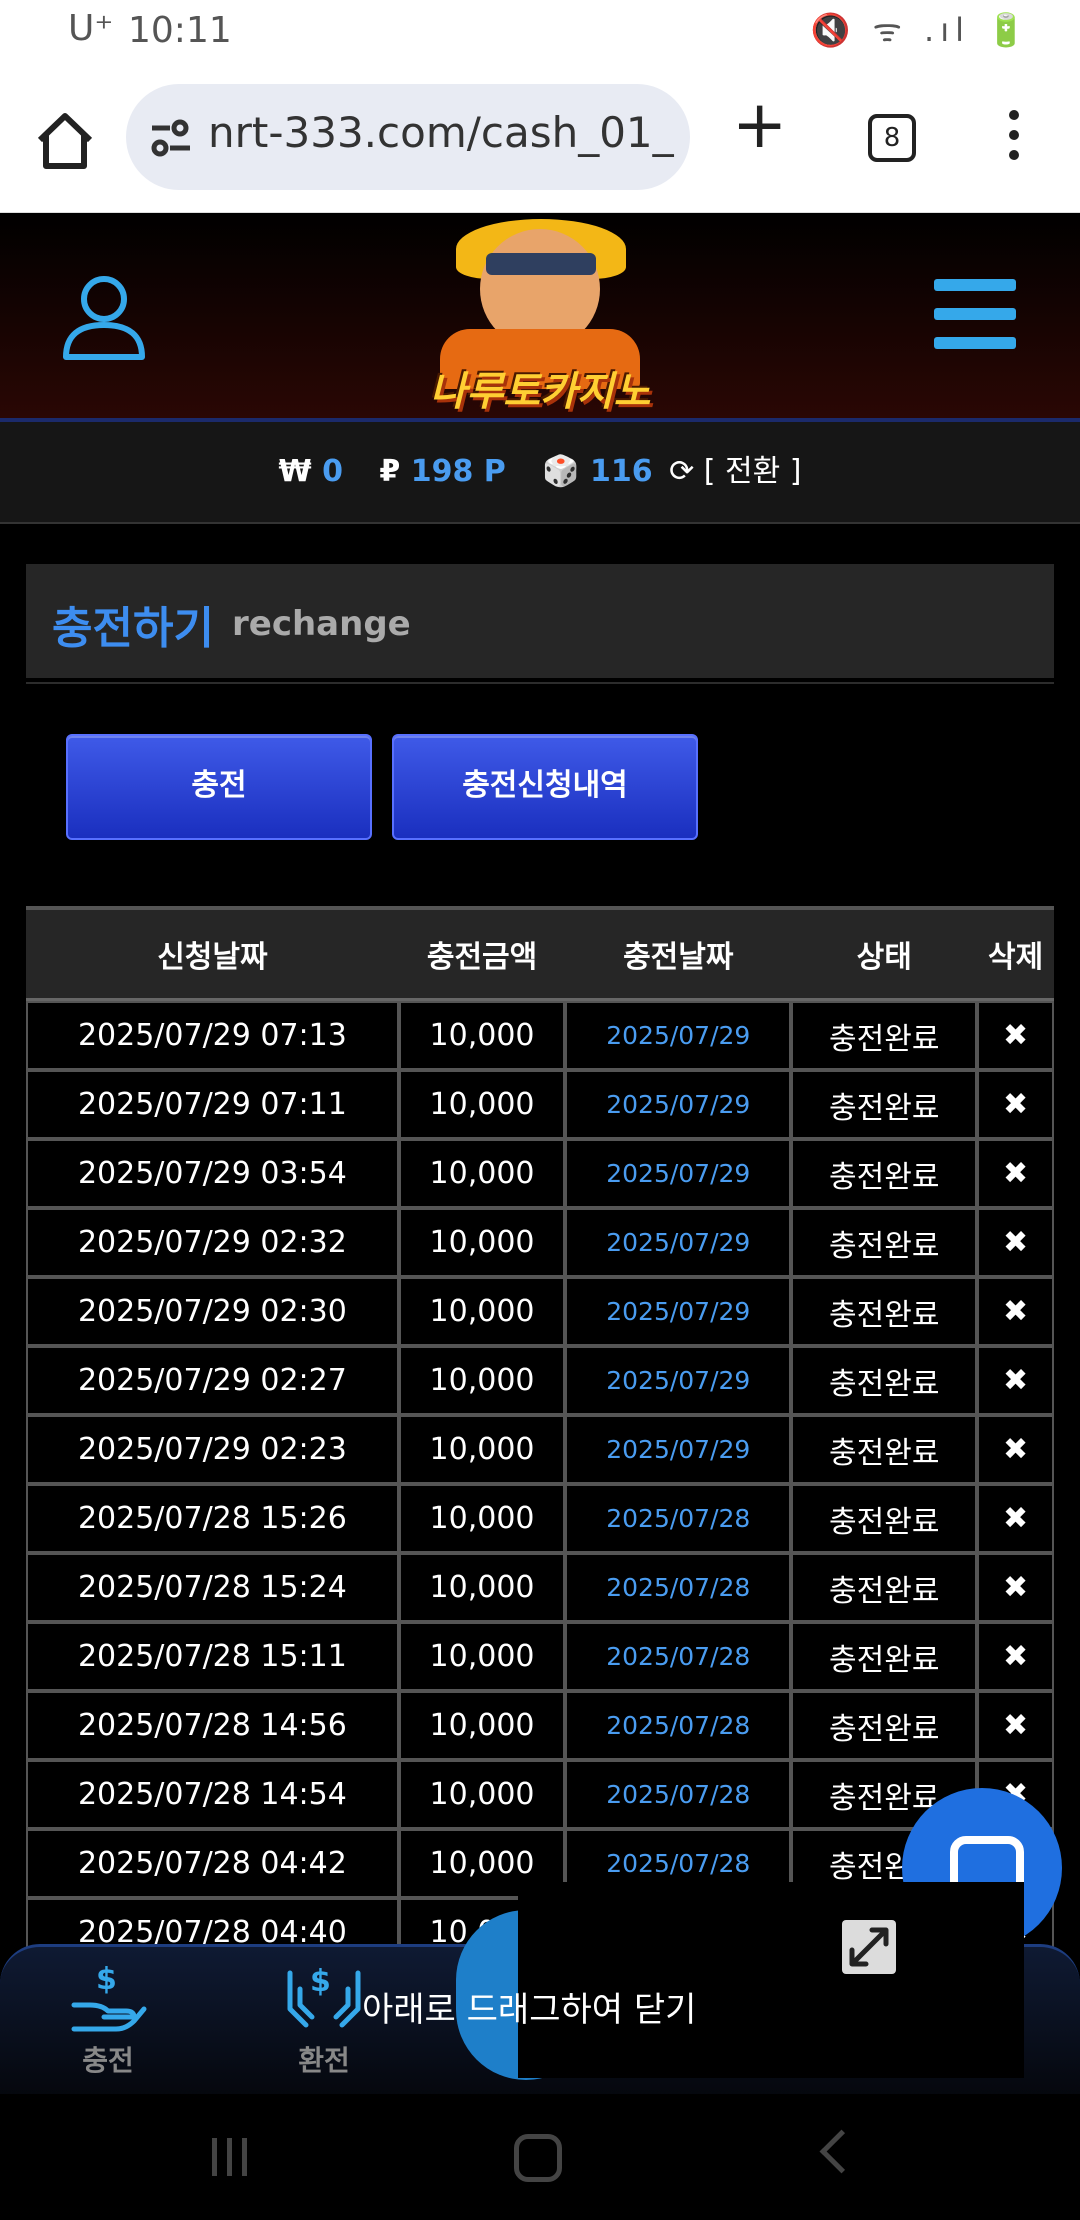 The width and height of the screenshot is (1080, 2220). What do you see at coordinates (540, 683) in the screenshot?
I see `divider` at bounding box center [540, 683].